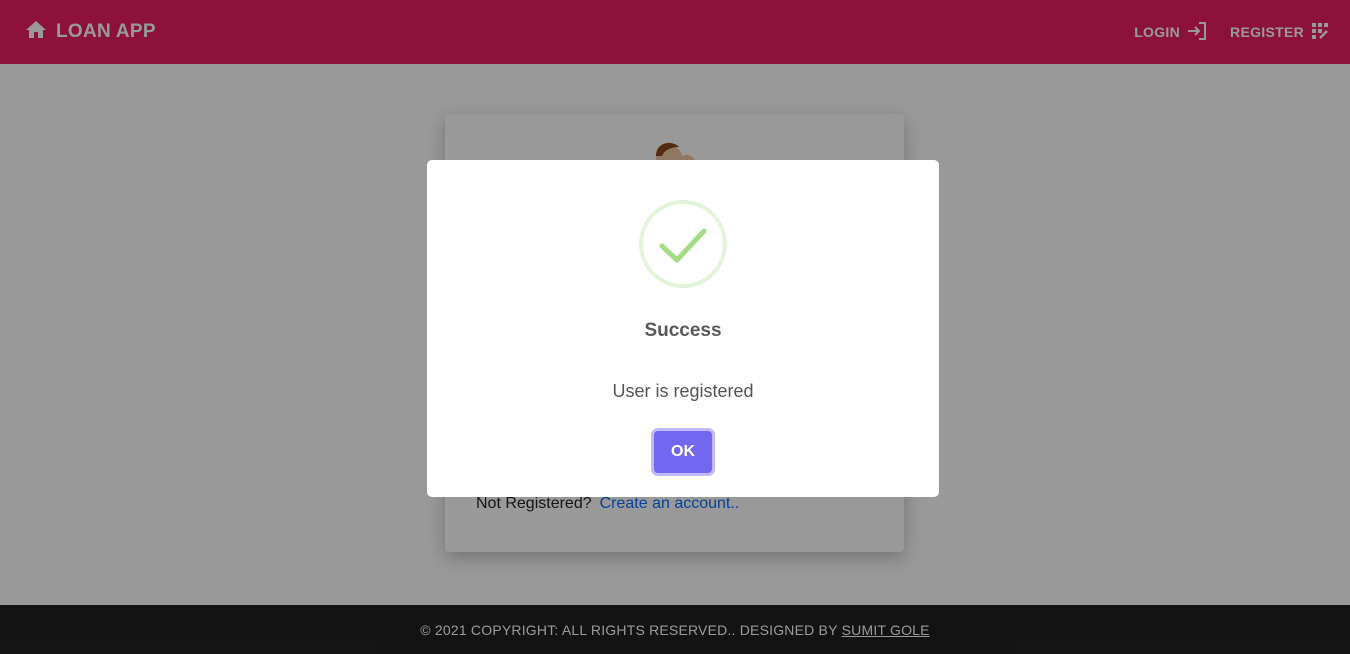 This screenshot has width=1350, height=654. Describe the element at coordinates (683, 452) in the screenshot. I see `ok-button: OK` at that location.